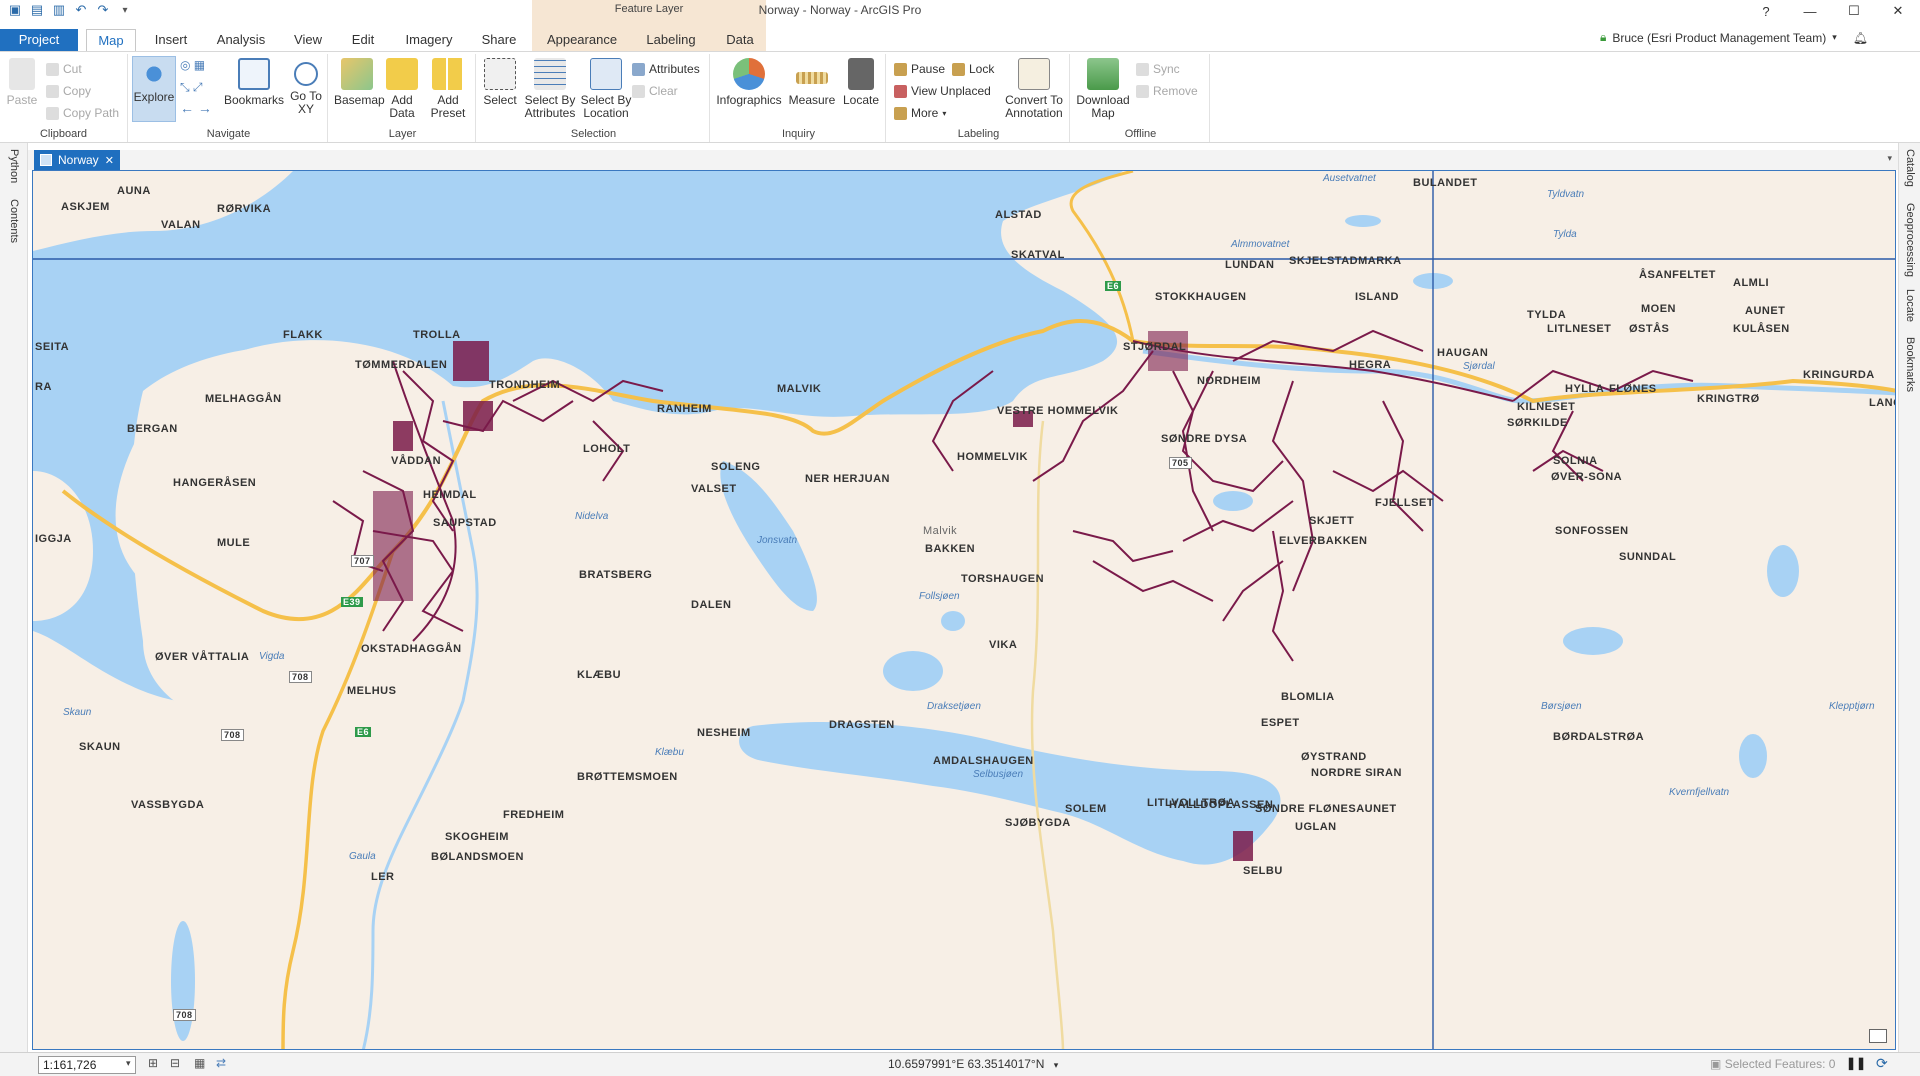 This screenshot has width=1920, height=1076. Describe the element at coordinates (402, 89) in the screenshot. I see `add-data-button: Add Data` at that location.